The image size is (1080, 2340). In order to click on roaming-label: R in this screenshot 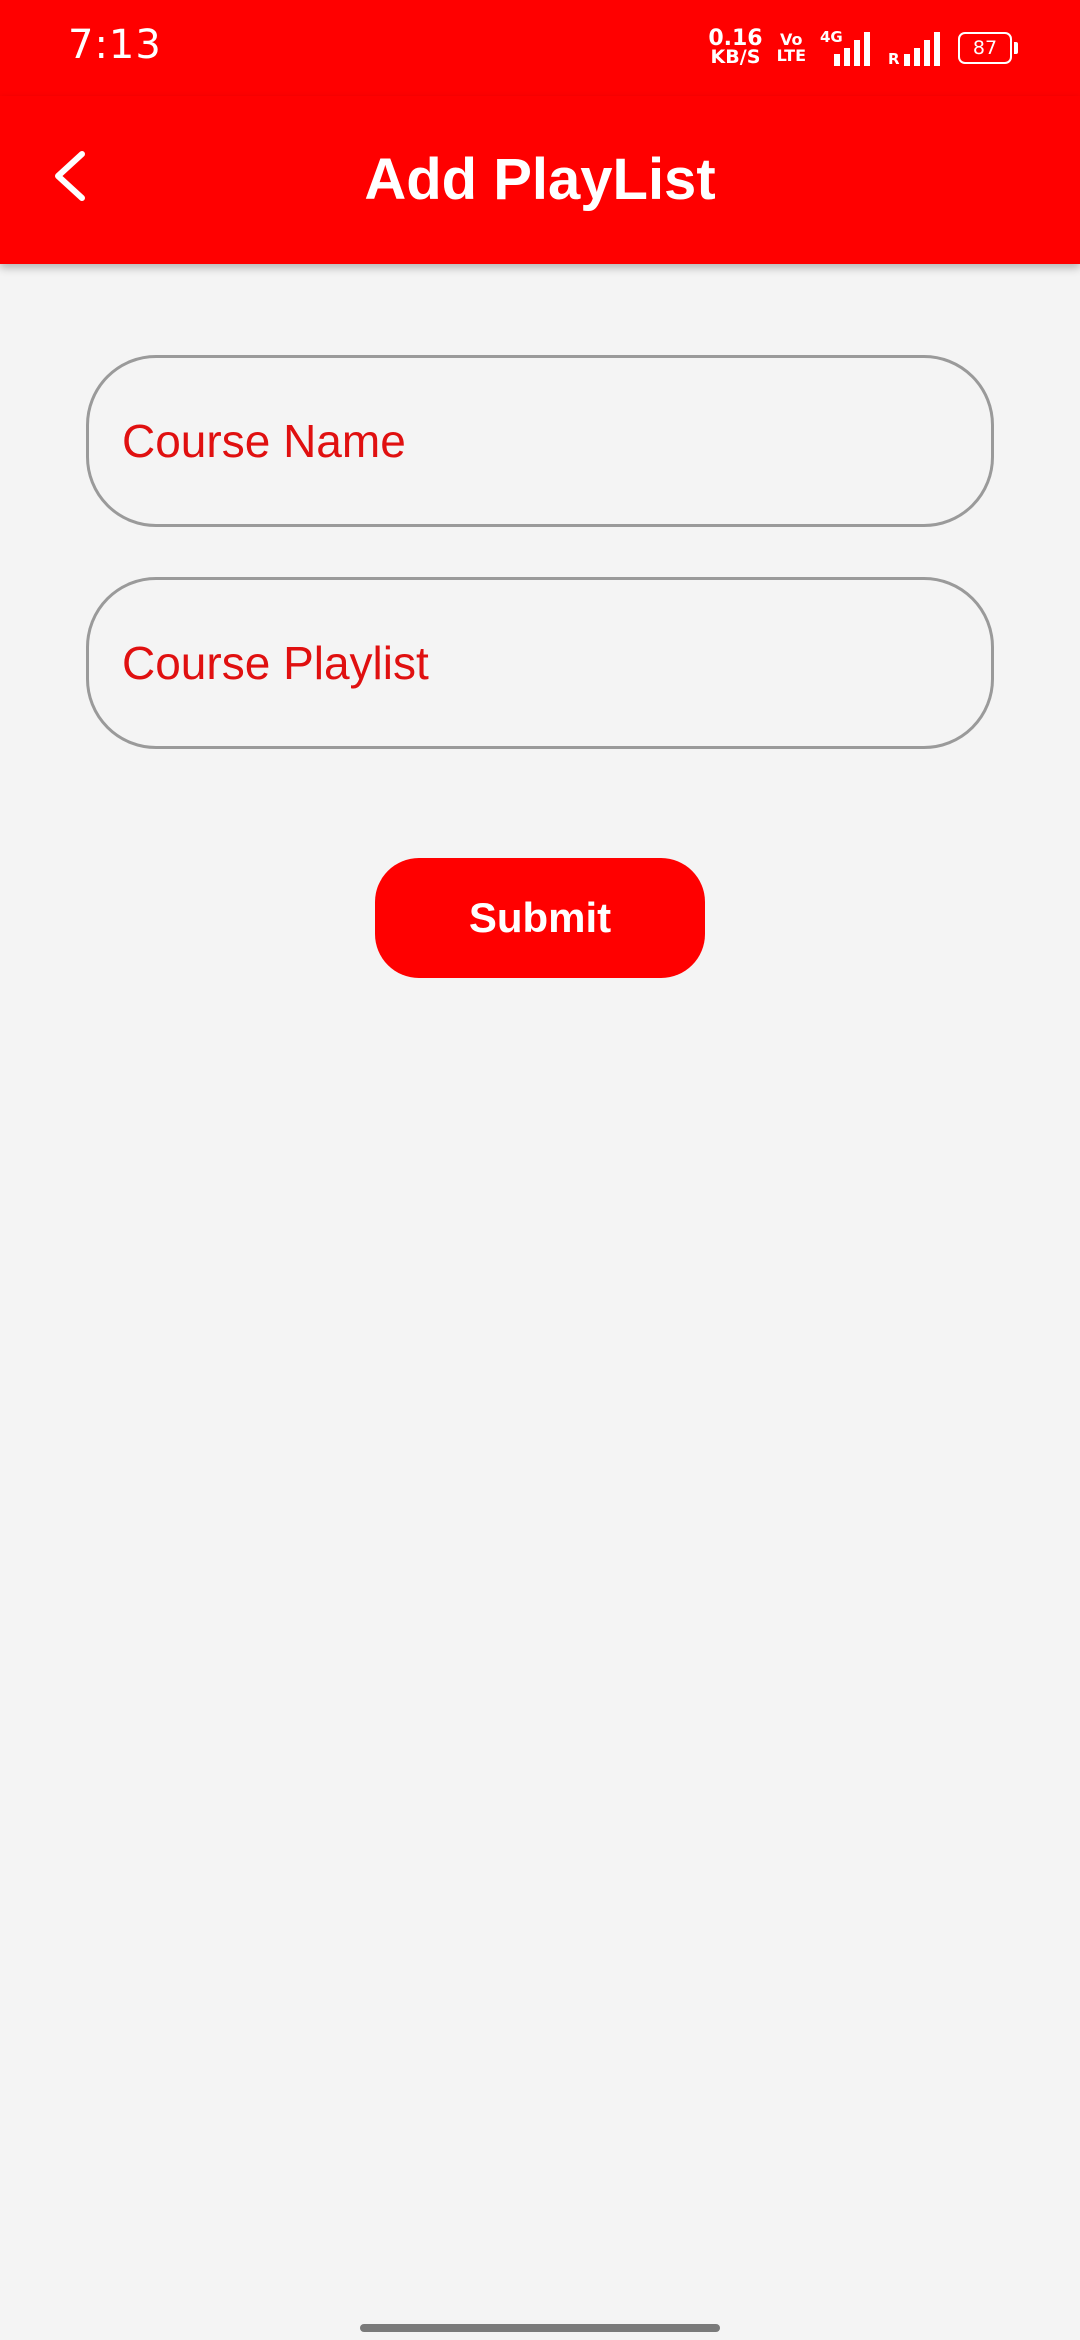, I will do `click(894, 59)`.